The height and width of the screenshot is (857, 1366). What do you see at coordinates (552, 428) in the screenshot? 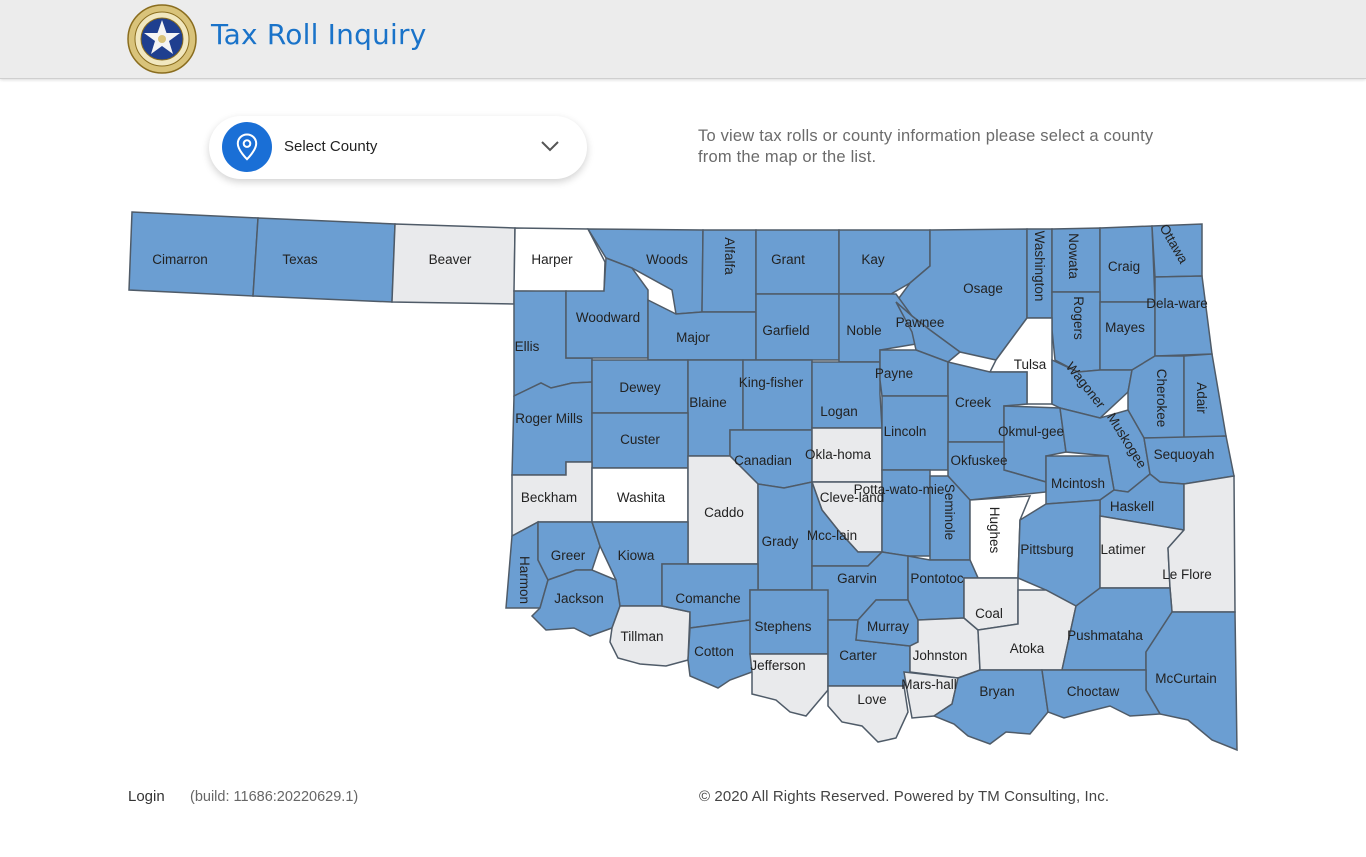
I see `county-roger-mills` at bounding box center [552, 428].